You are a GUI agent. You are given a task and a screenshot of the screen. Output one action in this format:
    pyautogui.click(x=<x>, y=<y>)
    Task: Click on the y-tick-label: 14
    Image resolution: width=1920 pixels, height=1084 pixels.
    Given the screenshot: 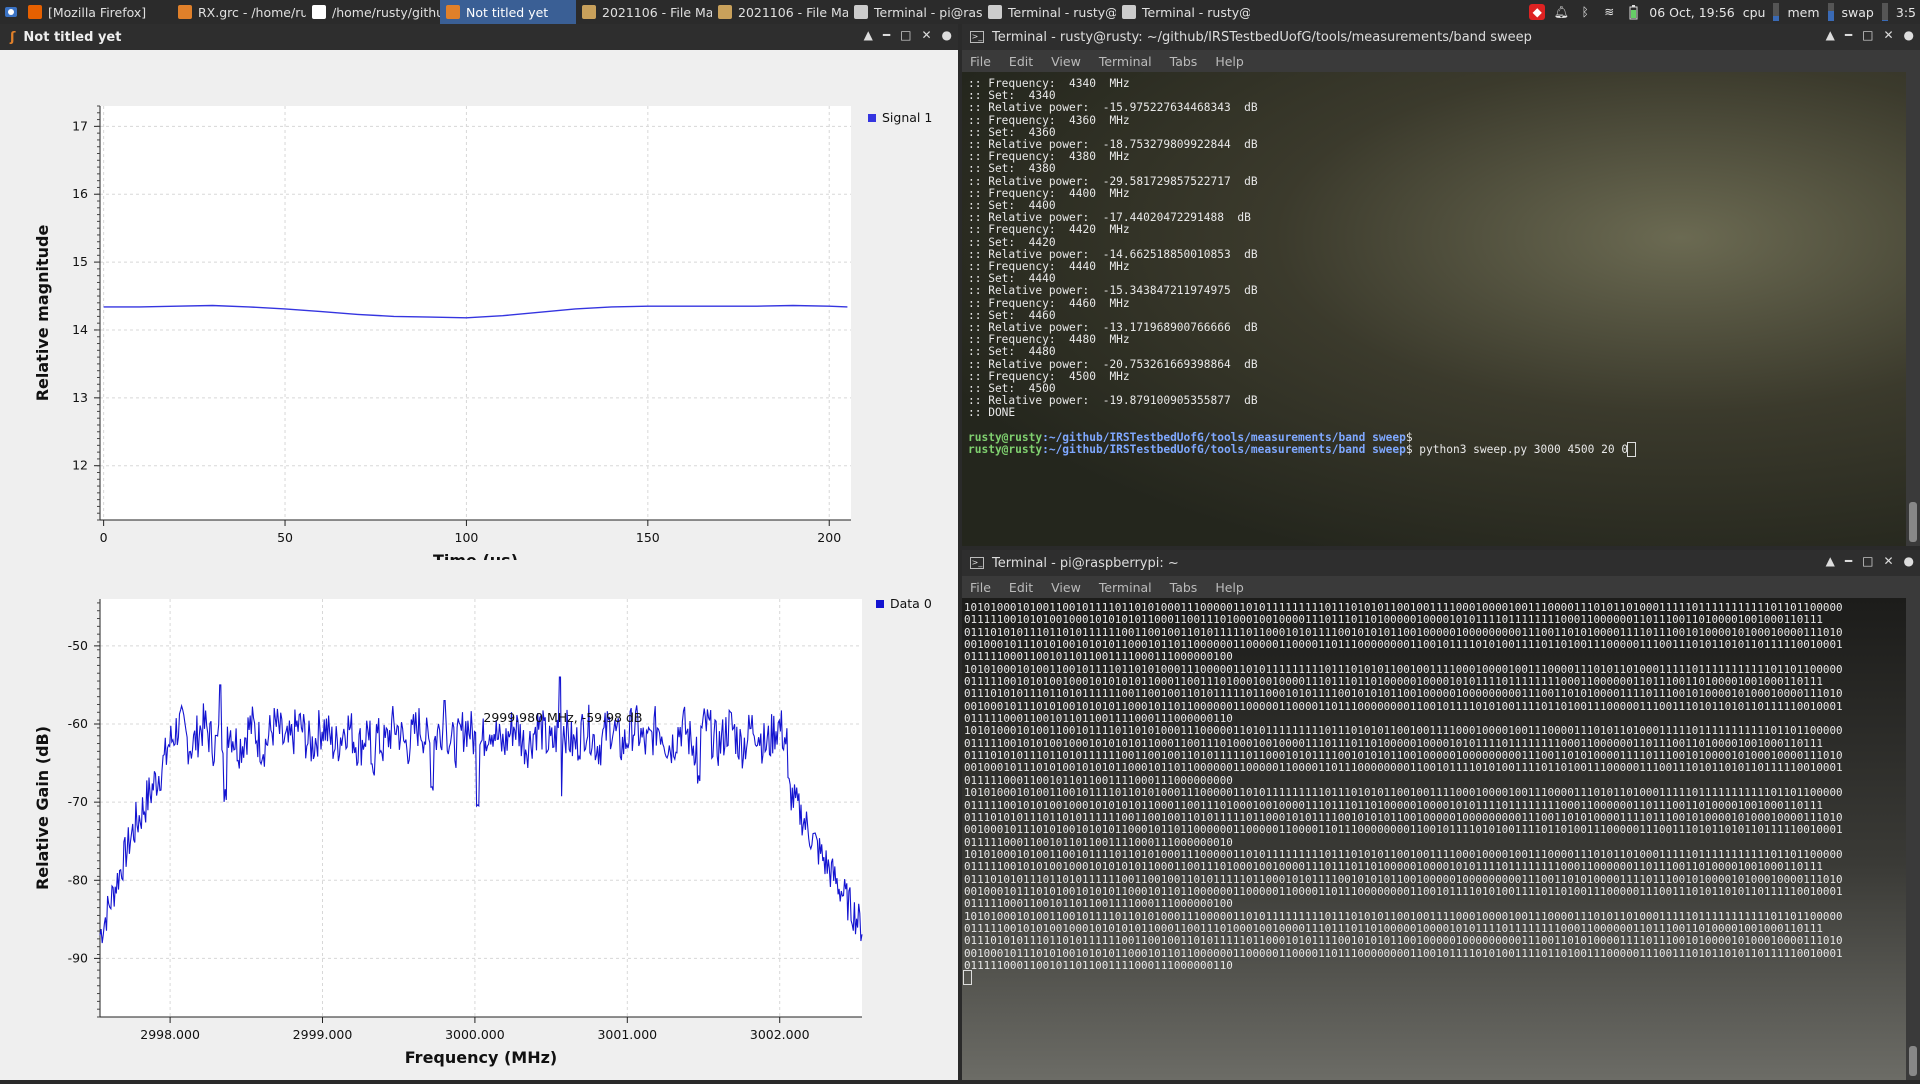 What is the action you would take?
    pyautogui.click(x=80, y=329)
    